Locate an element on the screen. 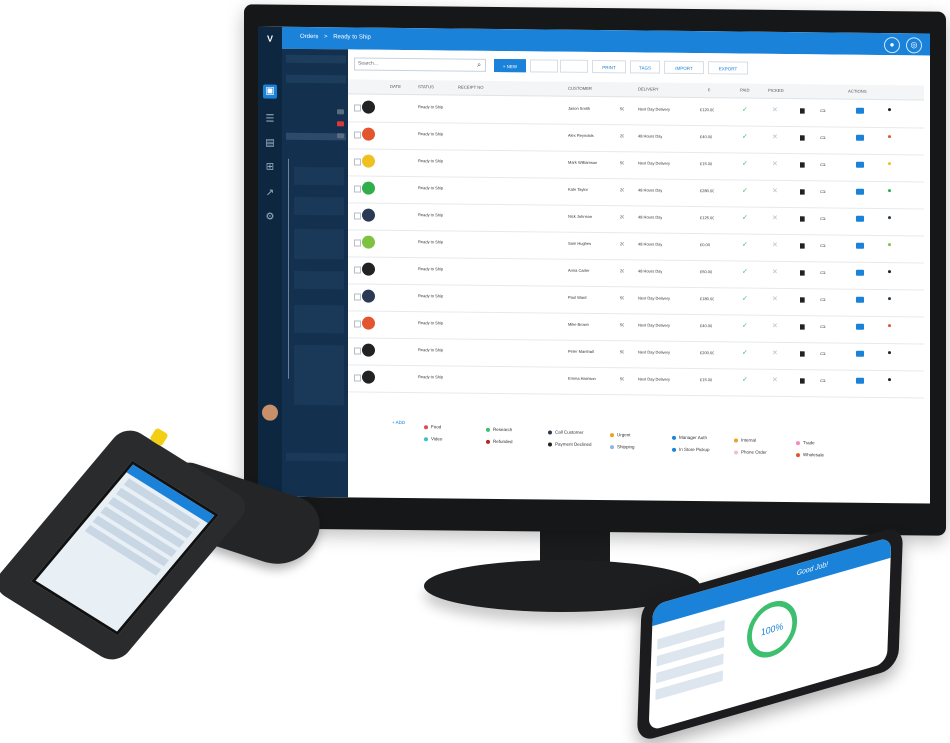 Image resolution: width=950 pixels, height=743 pixels. customer-logo is located at coordinates (368, 188).